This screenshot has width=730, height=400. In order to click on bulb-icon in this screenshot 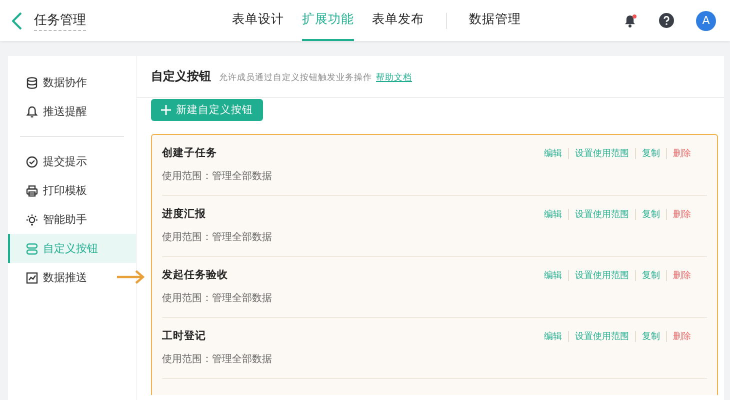, I will do `click(32, 220)`.